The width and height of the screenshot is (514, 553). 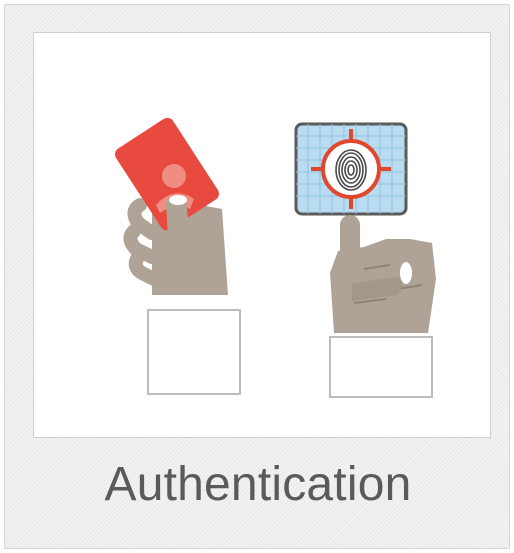 I want to click on hand-with-id-card-icon, so click(x=178, y=256).